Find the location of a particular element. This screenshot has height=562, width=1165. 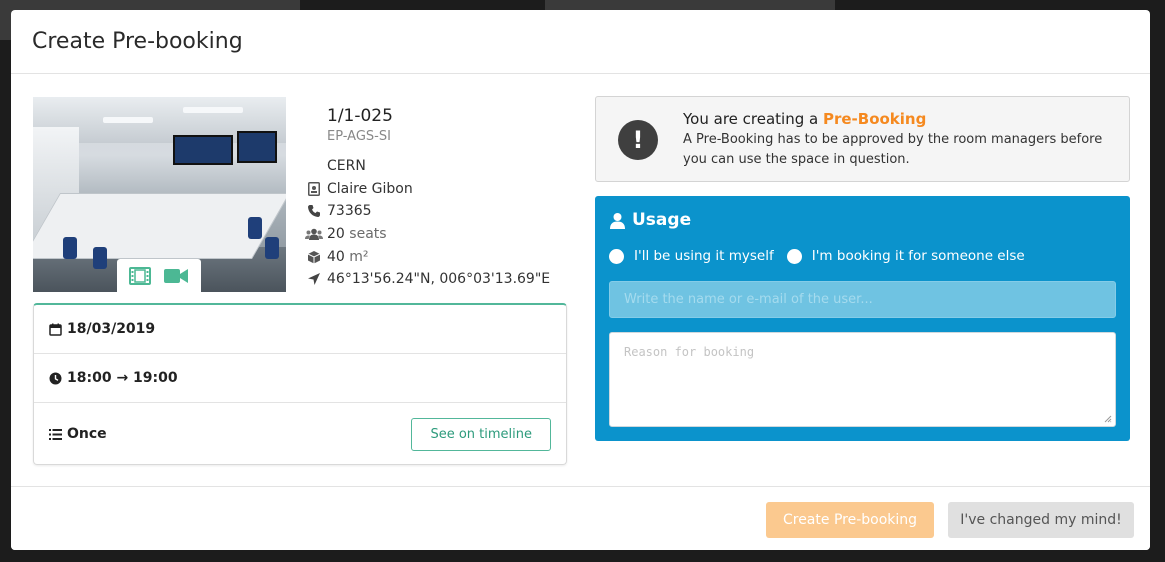

notice-title: You are creating a Pre-Booking is located at coordinates (804, 119).